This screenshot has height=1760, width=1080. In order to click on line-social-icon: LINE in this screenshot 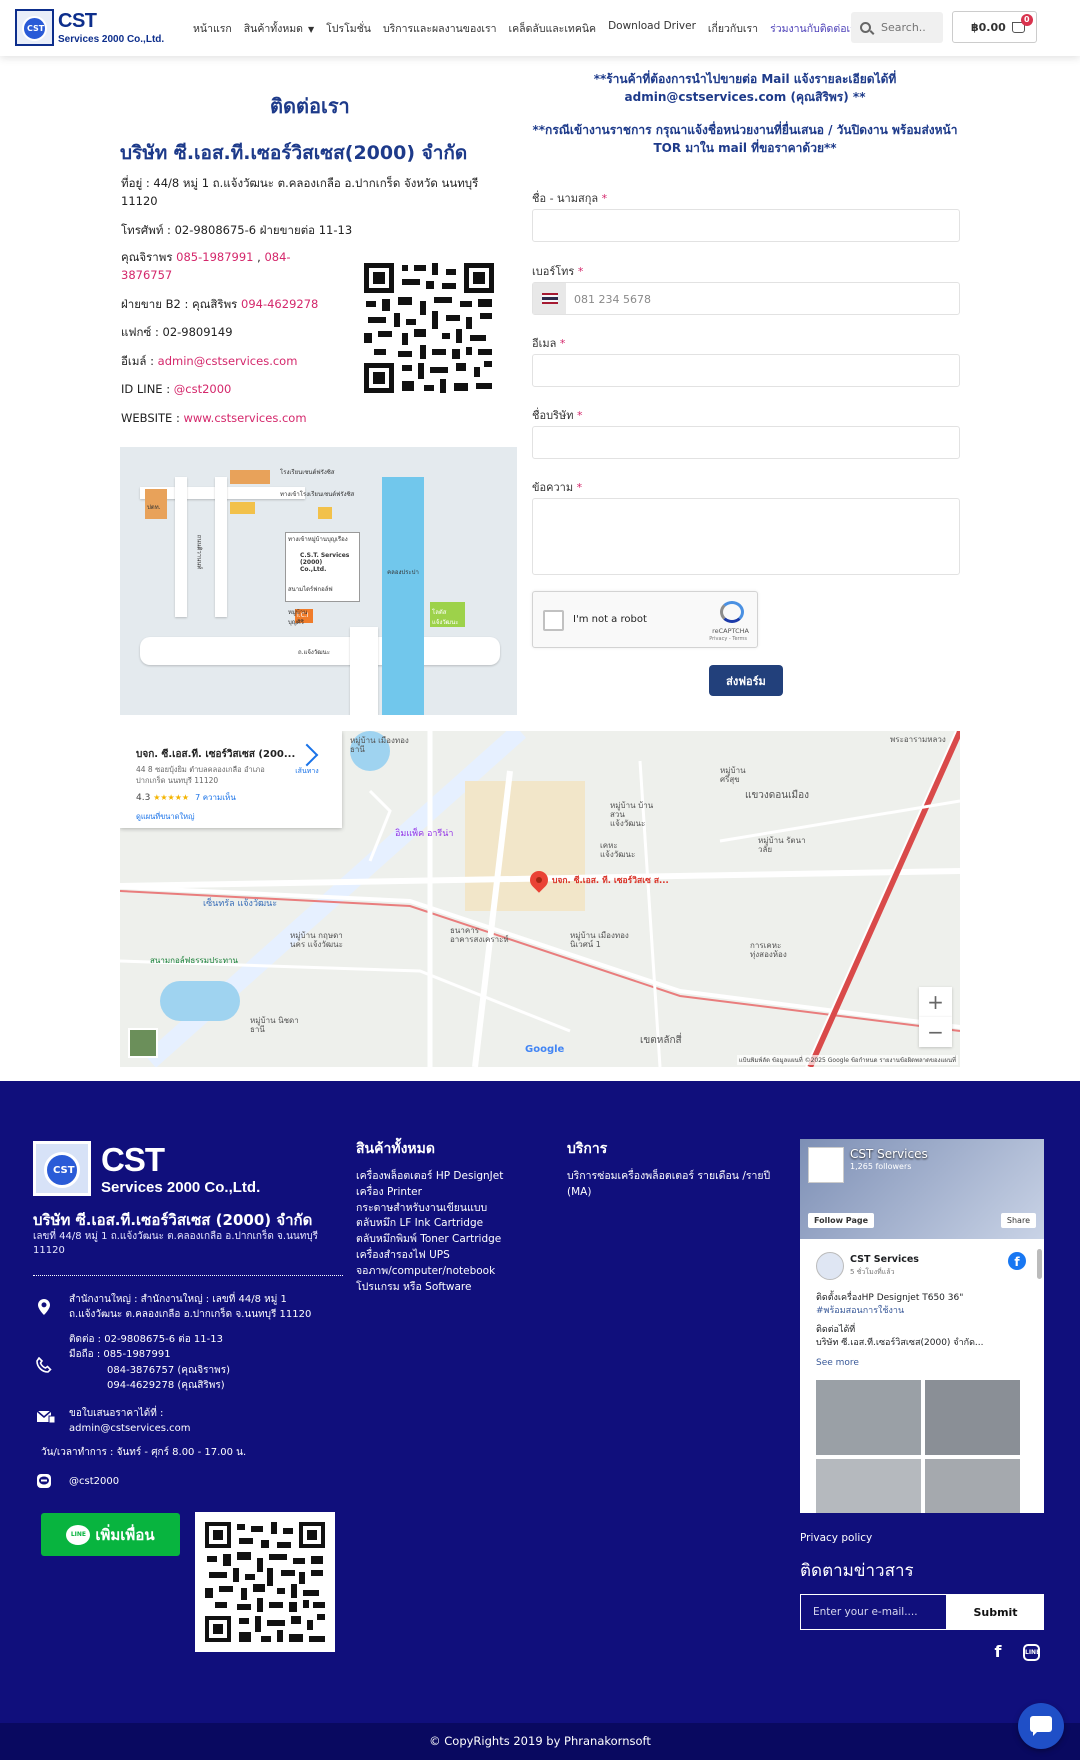, I will do `click(1031, 1652)`.